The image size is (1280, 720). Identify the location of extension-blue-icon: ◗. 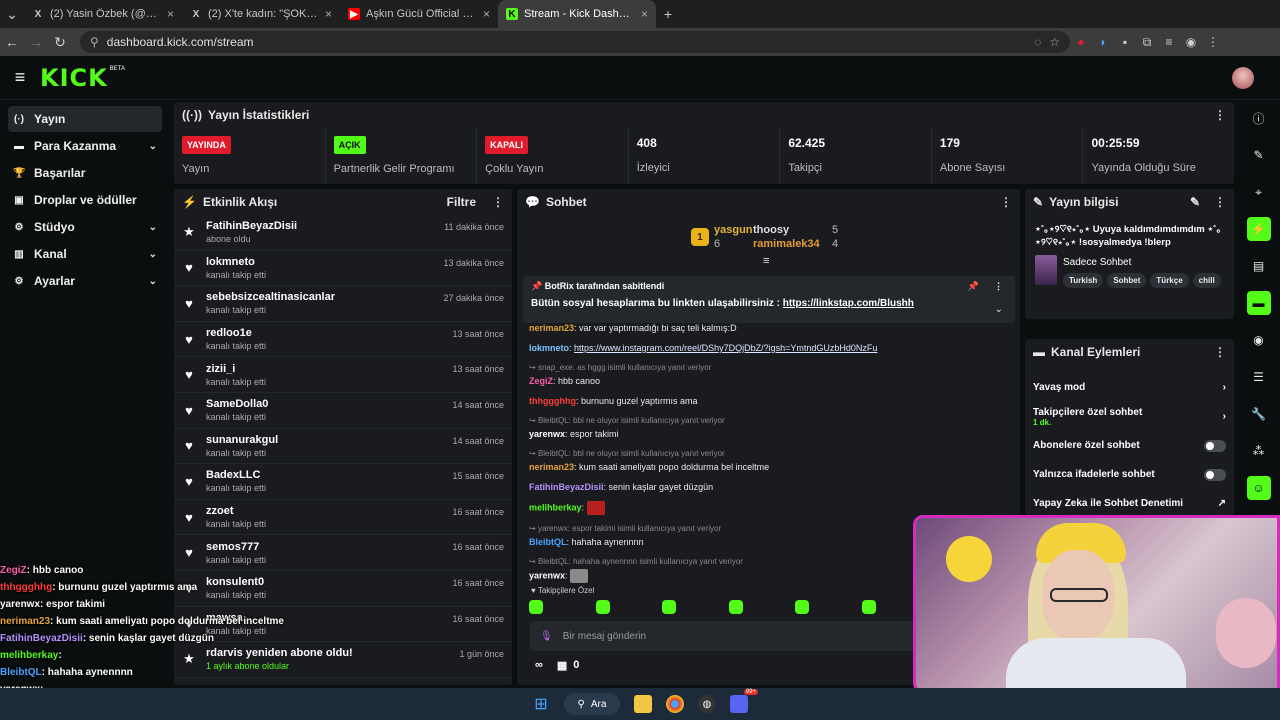
(1103, 42).